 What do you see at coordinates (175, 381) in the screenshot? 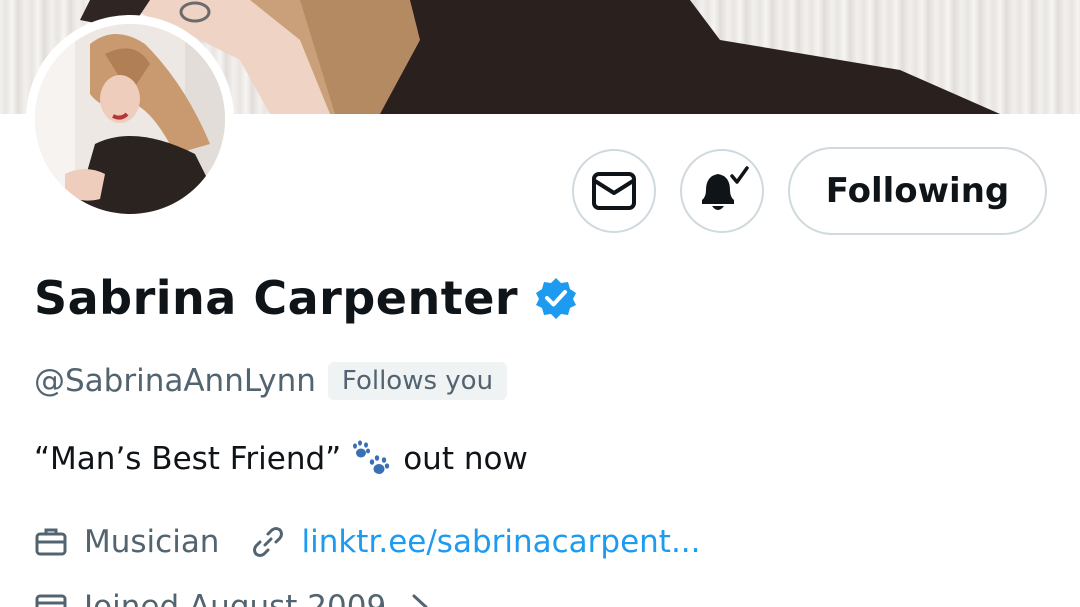
I see `user-handle: @SabrinaAnnLynn` at bounding box center [175, 381].